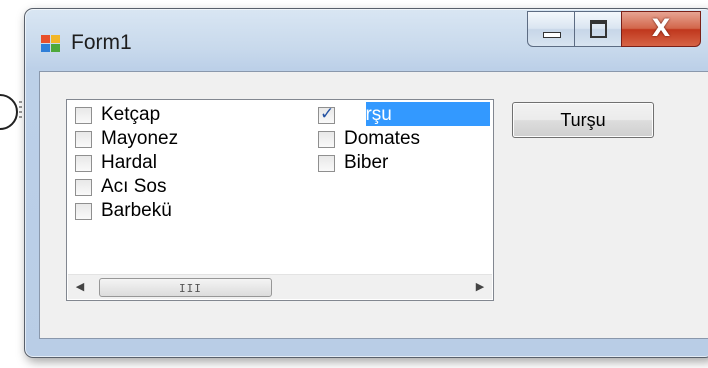  I want to click on scroll-left-arrow-icon: ◀, so click(80, 287).